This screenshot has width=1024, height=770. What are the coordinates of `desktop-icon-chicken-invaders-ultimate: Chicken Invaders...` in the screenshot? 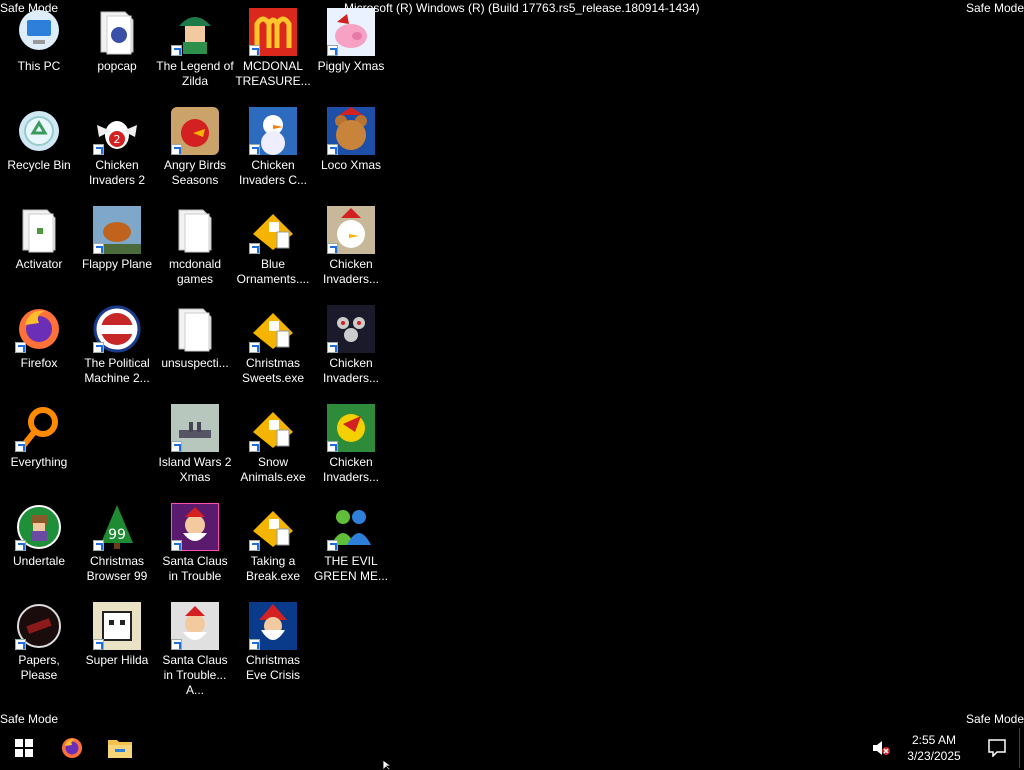 It's located at (351, 345).